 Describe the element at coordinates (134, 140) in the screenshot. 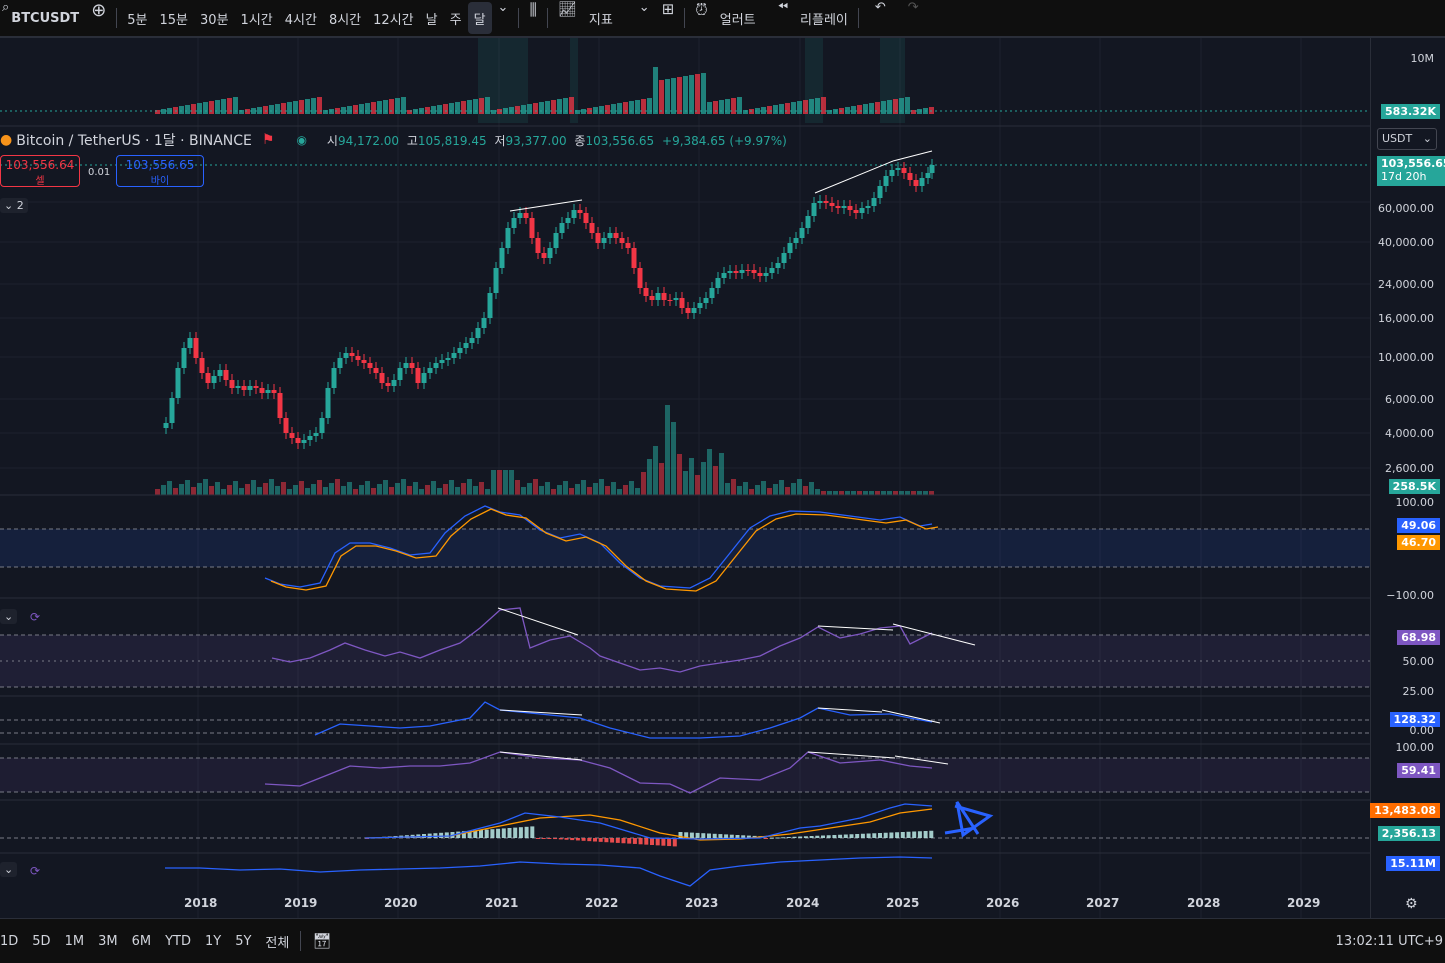

I see `legend-title: Bitcoin / TetherUS · 1달 · BINANCE` at that location.